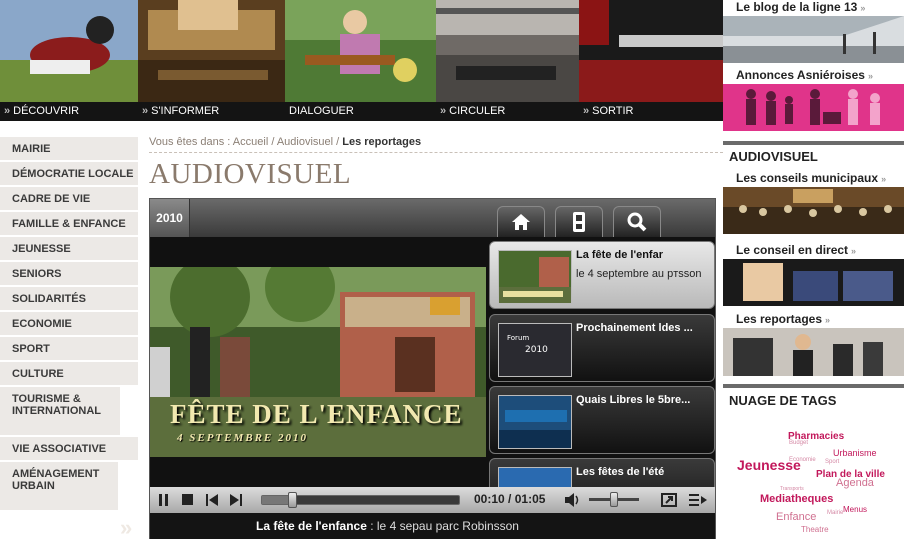 This screenshot has width=904, height=542. Describe the element at coordinates (573, 500) in the screenshot. I see `volume-icon` at that location.